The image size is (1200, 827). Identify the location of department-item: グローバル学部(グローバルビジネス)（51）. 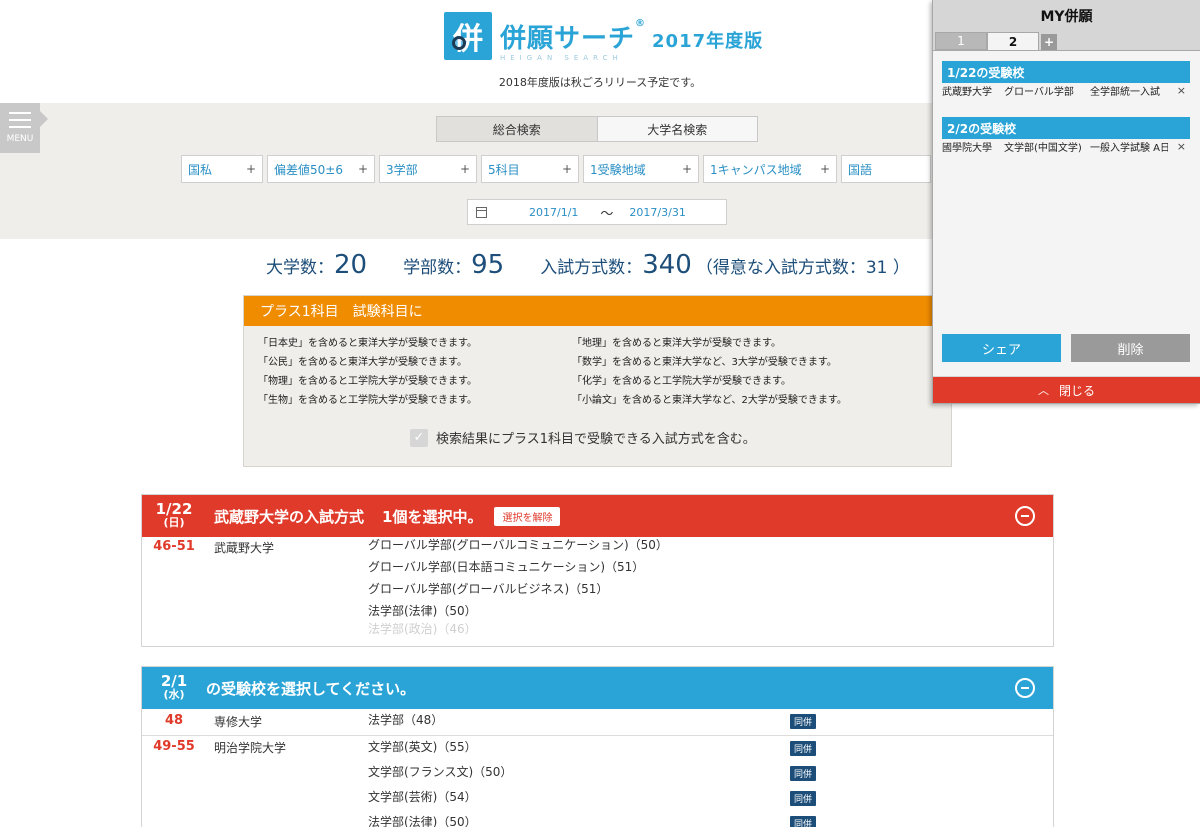
(518, 589).